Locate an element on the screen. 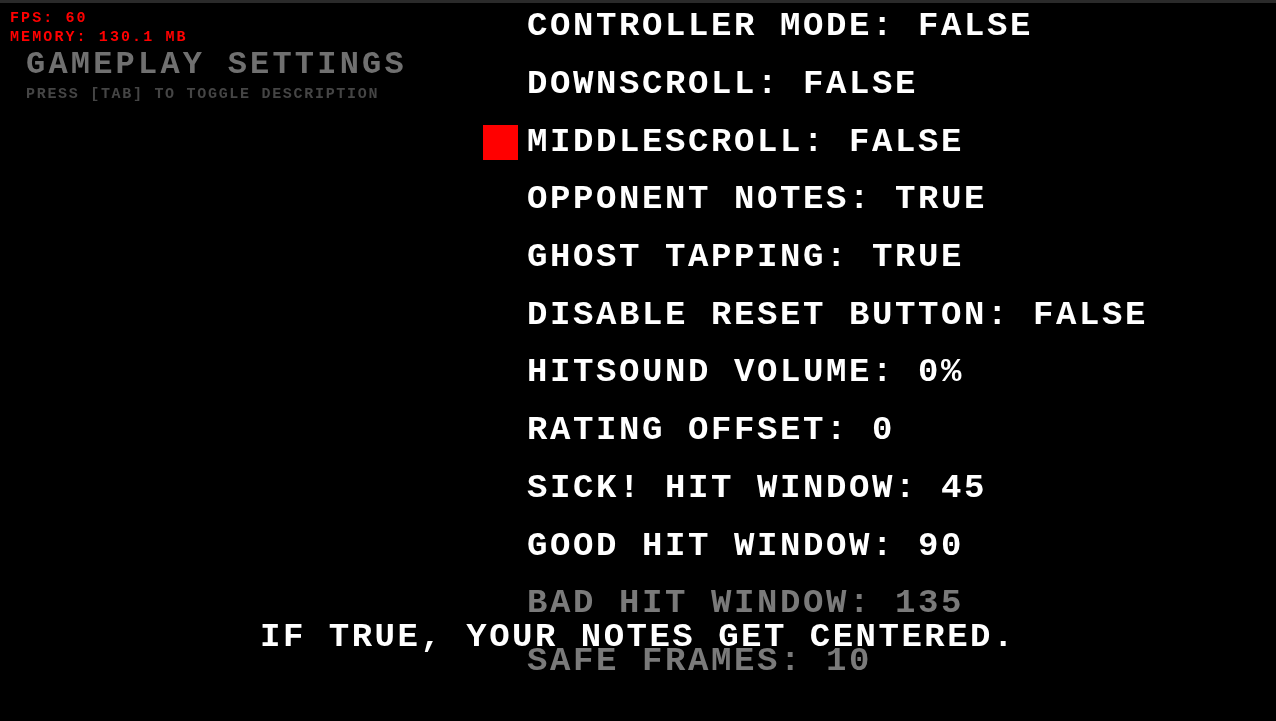 Image resolution: width=1276 pixels, height=721 pixels. option-item: GHOST TAPPING: TRUE is located at coordinates (746, 256).